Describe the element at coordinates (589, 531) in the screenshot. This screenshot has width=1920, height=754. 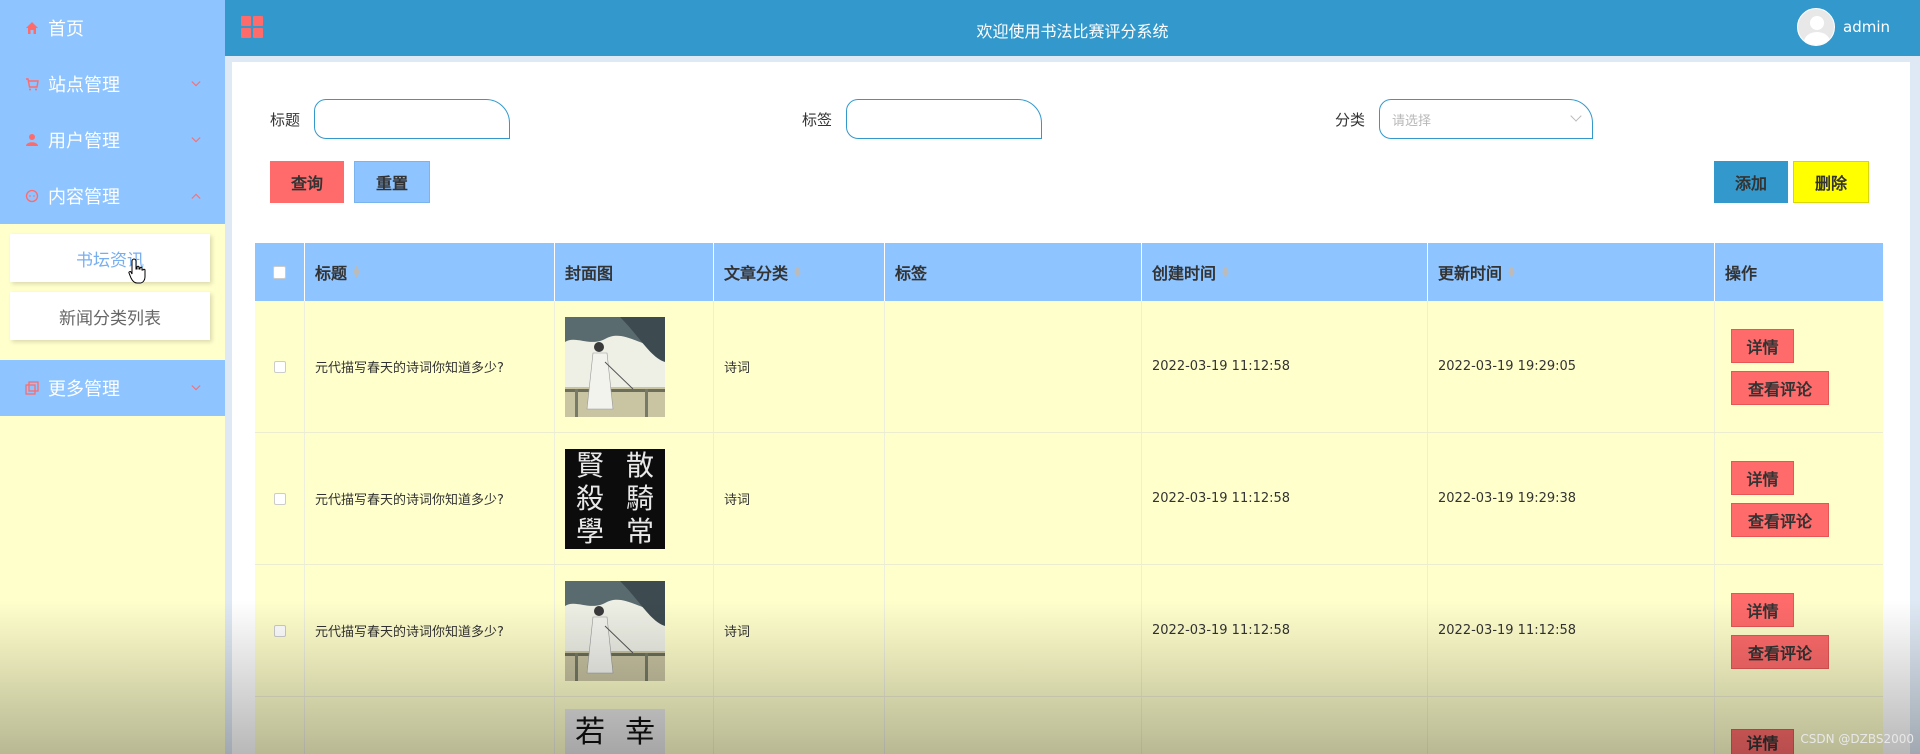
I see `calligraphy-char: 學` at that location.